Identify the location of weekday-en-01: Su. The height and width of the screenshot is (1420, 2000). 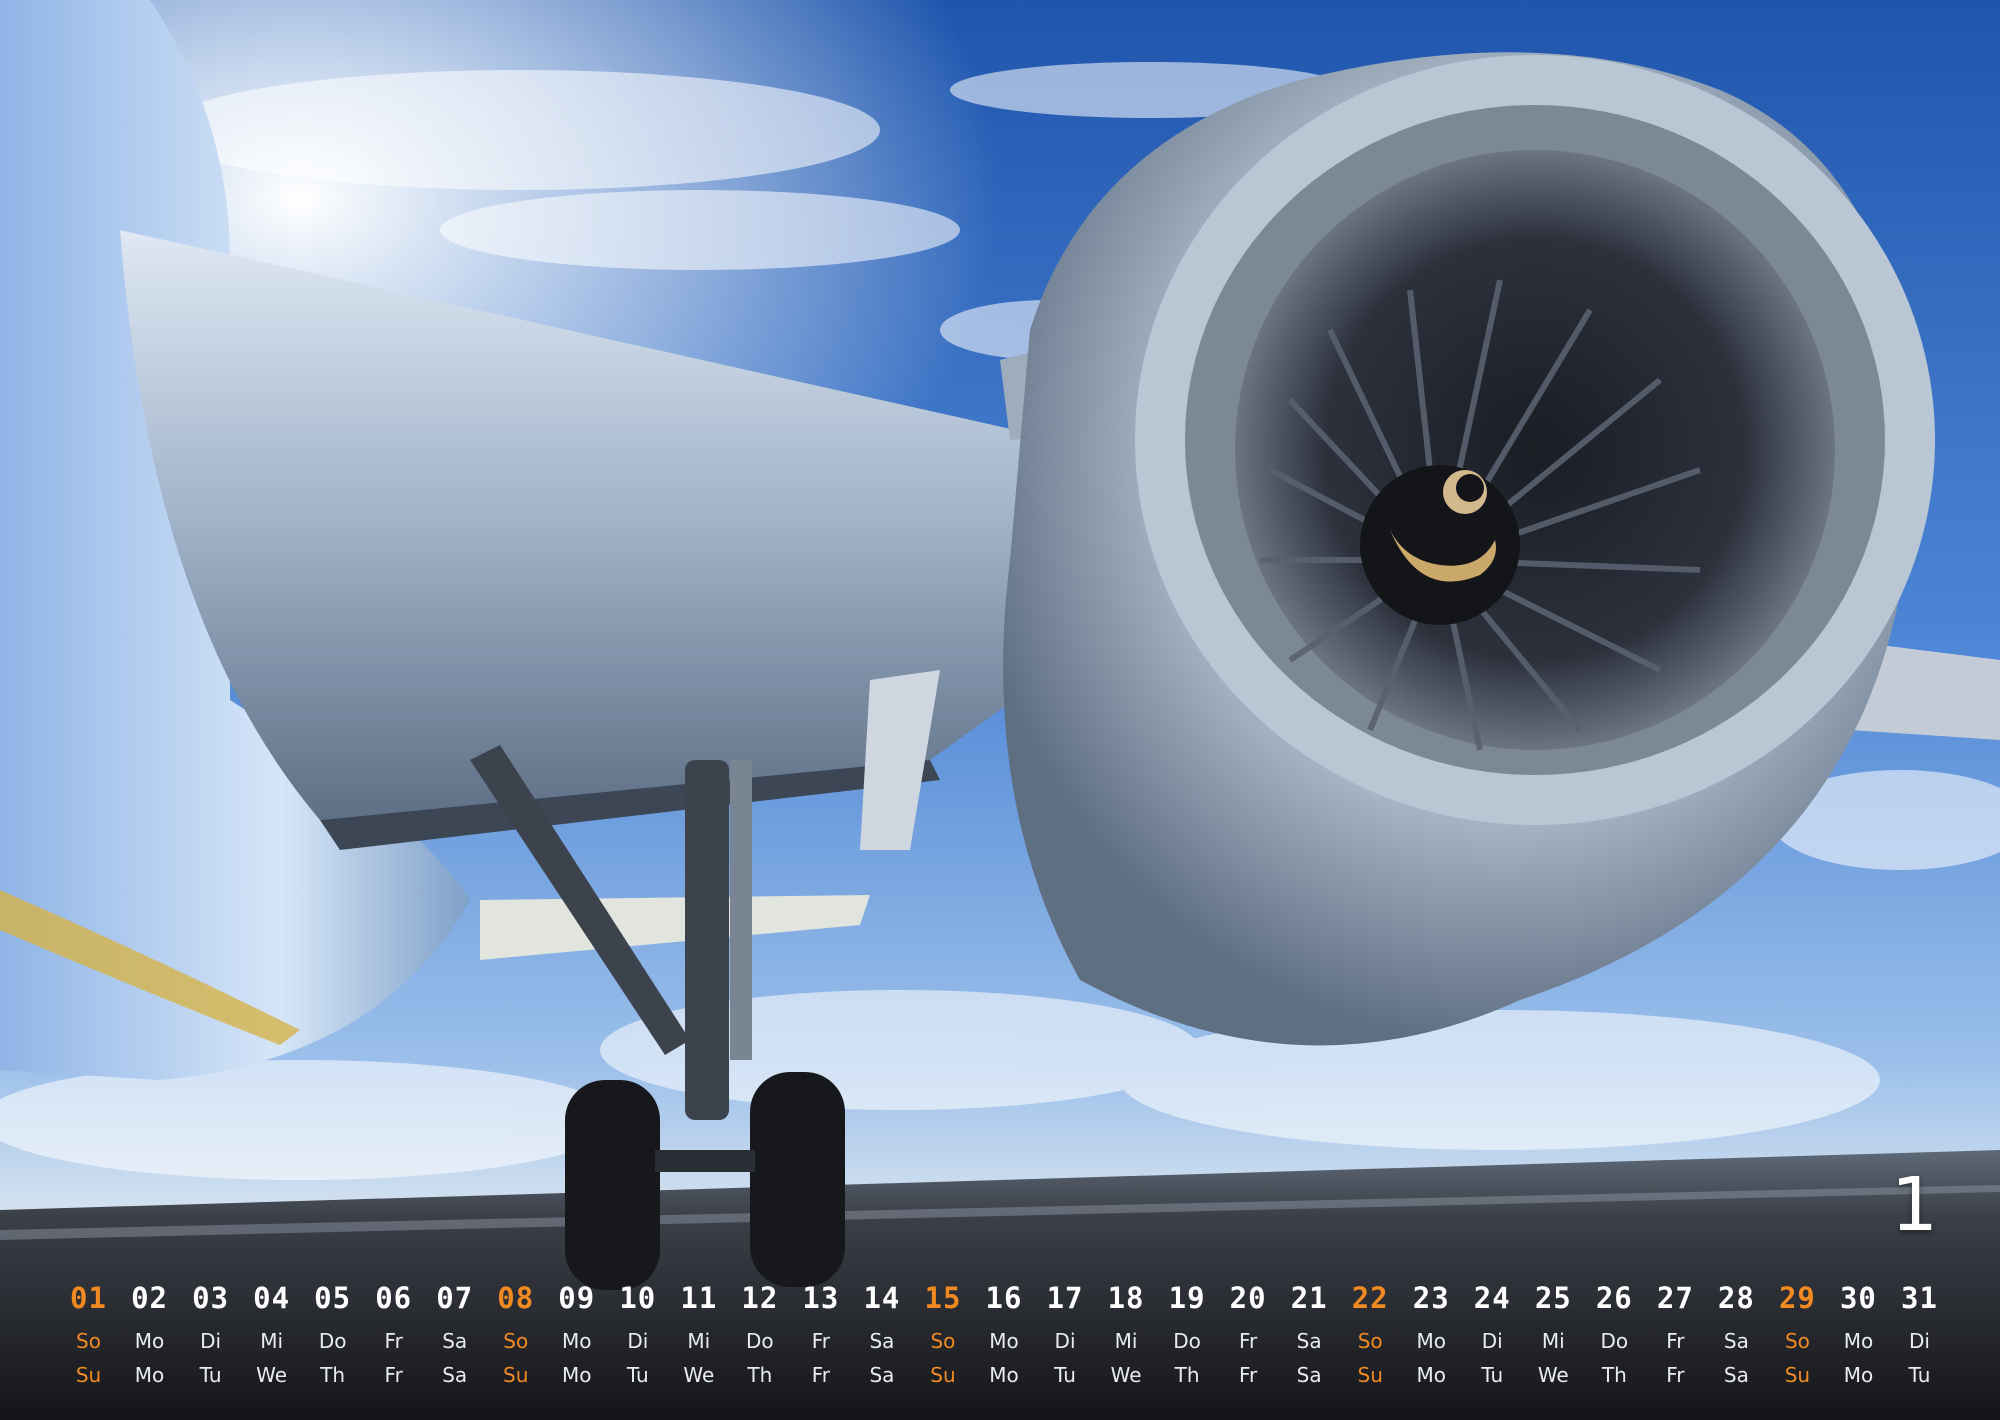
(88, 1375).